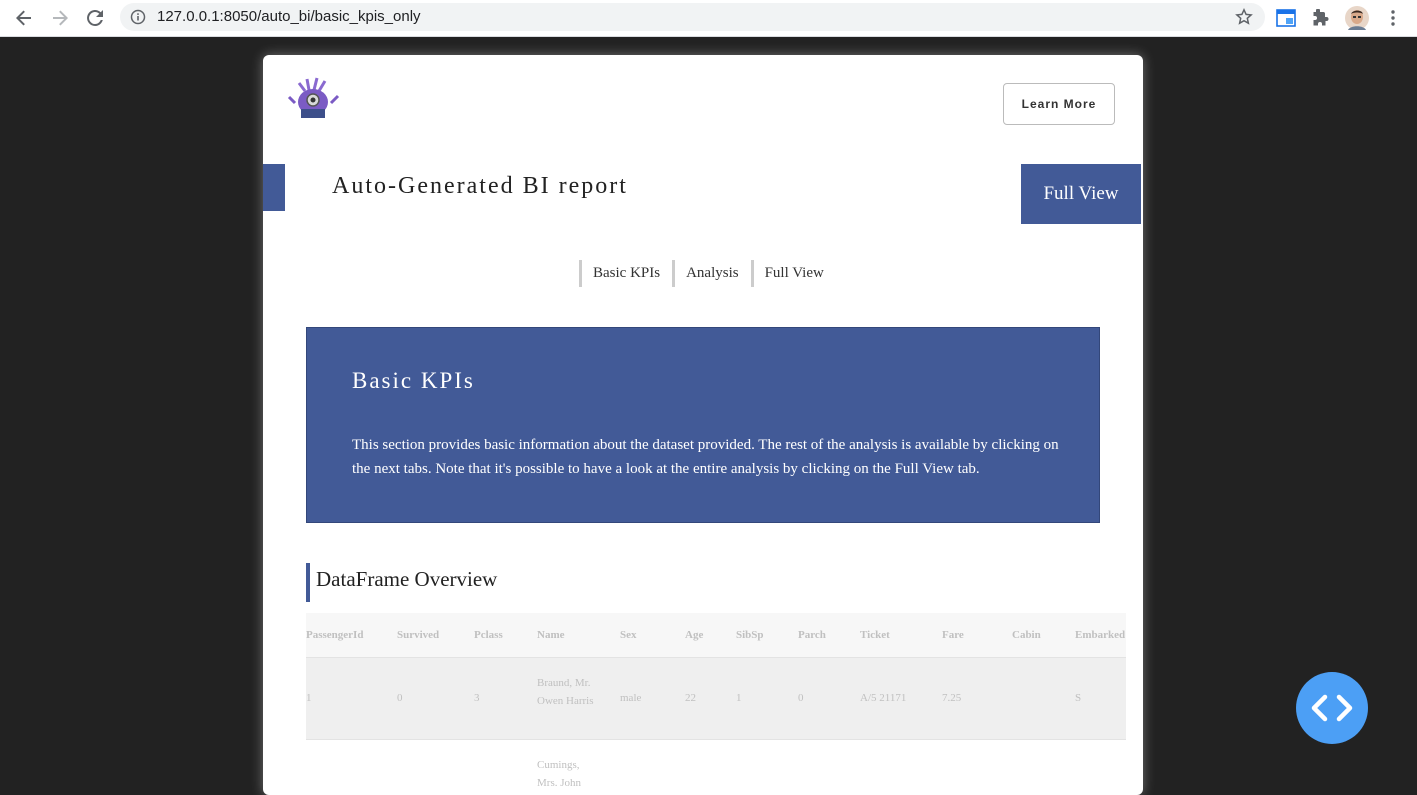 The width and height of the screenshot is (1417, 795). I want to click on code-brackets-icon, so click(1332, 708).